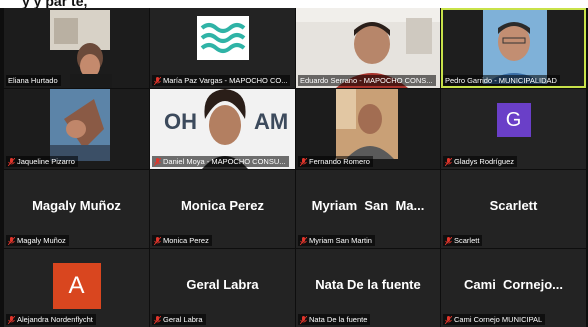  Describe the element at coordinates (368, 284) in the screenshot. I see `participant-display-name: Nata De la fuente` at that location.